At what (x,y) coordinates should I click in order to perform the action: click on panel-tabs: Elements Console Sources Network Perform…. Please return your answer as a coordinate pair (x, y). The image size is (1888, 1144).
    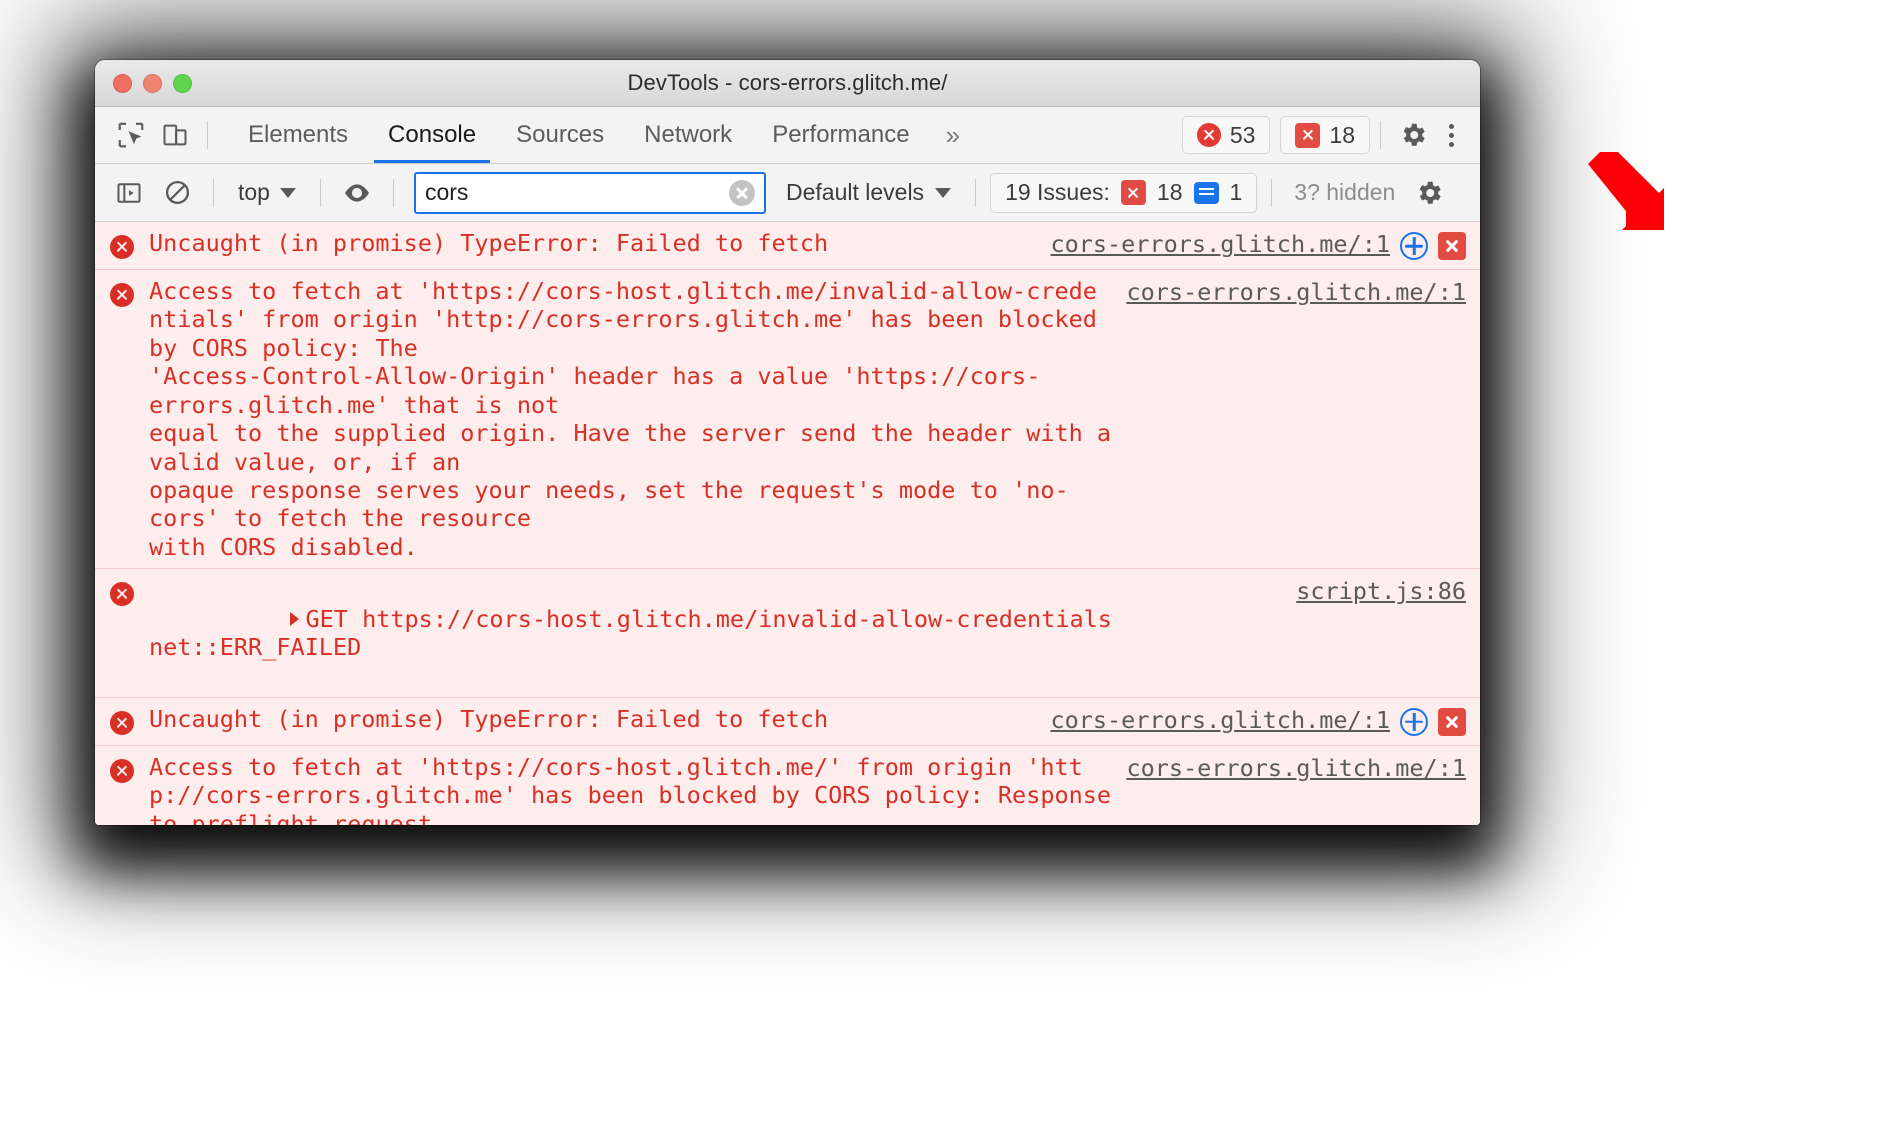
    Looking at the image, I should click on (602, 135).